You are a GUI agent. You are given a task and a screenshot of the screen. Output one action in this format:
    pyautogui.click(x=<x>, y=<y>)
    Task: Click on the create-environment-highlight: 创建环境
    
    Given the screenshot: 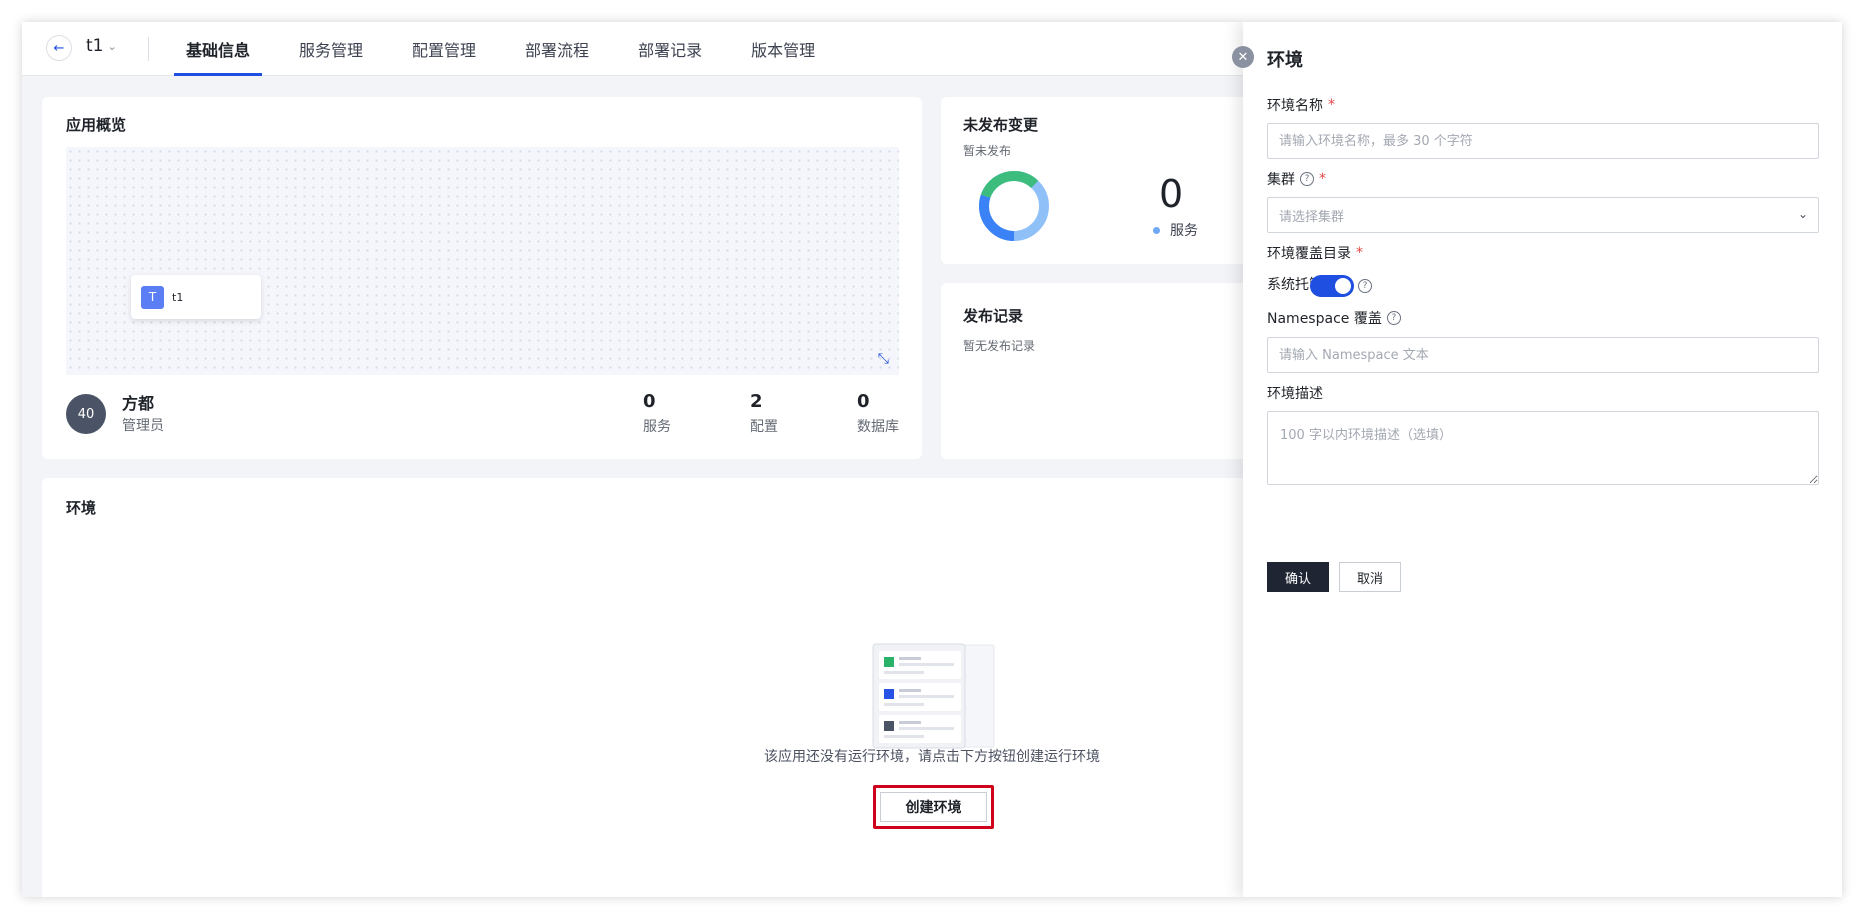 What is the action you would take?
    pyautogui.click(x=933, y=807)
    